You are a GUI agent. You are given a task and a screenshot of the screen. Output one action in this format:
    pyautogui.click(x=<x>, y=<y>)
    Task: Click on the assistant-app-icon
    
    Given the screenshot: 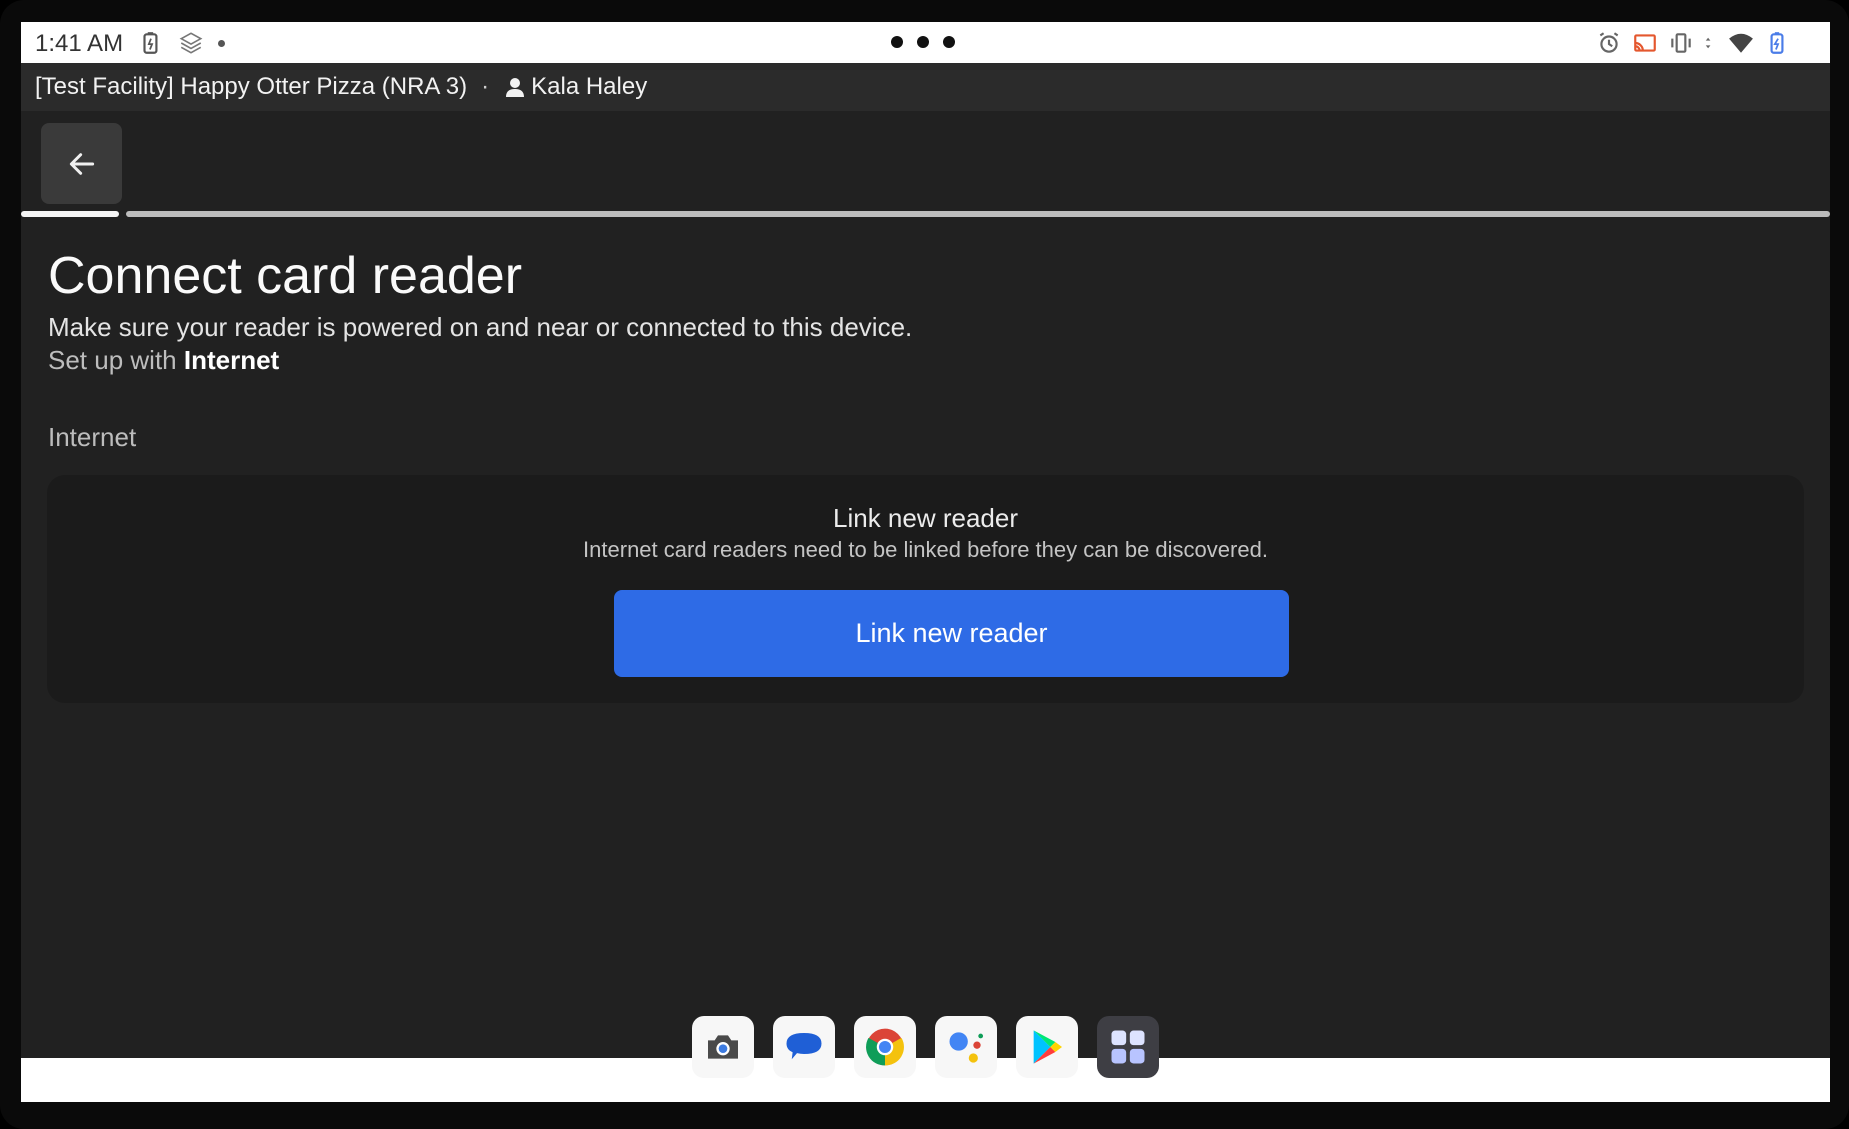 What is the action you would take?
    pyautogui.click(x=966, y=1047)
    